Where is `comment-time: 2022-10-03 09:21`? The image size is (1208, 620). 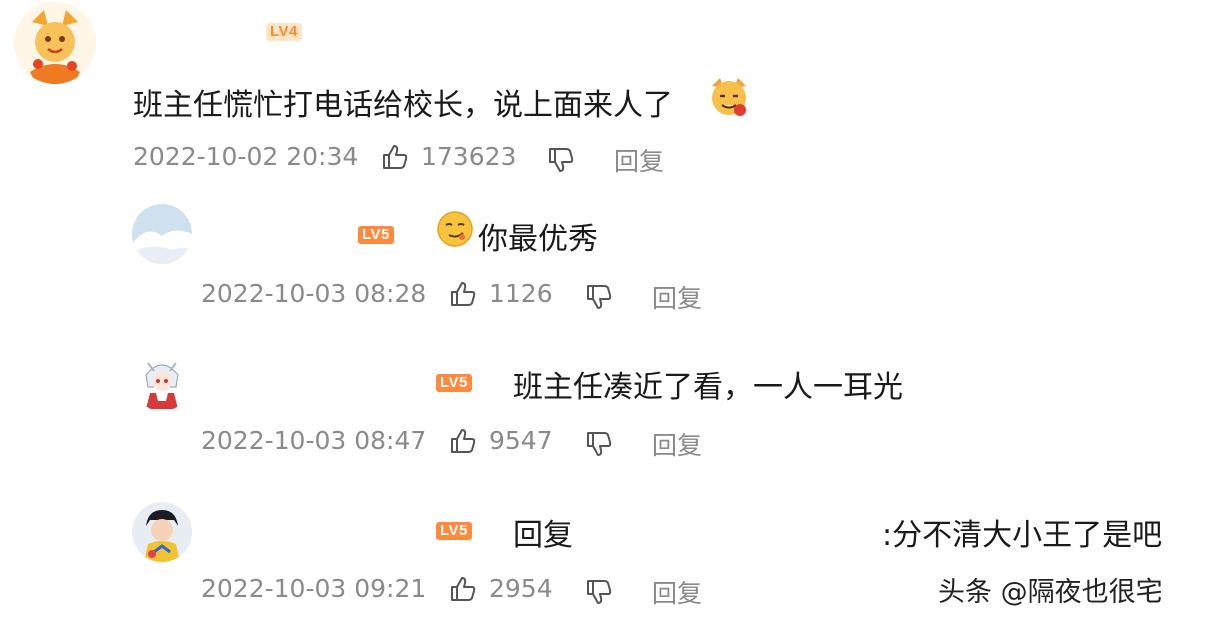 comment-time: 2022-10-03 09:21 is located at coordinates (314, 588).